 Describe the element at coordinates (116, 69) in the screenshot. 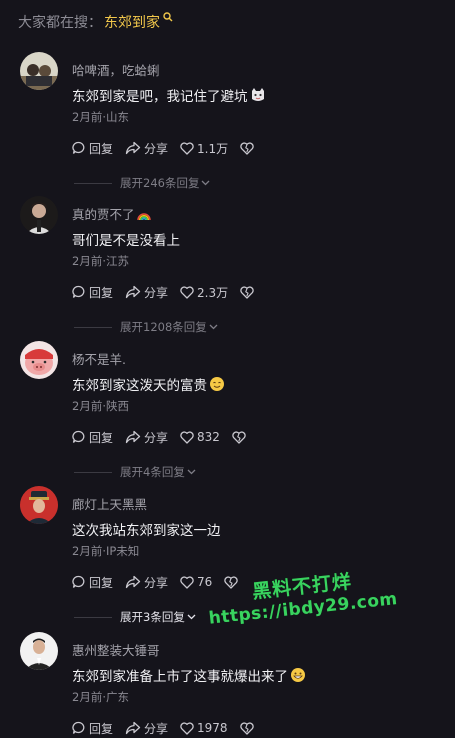

I see `username: 哈啤酒，吃蛤蜊` at that location.